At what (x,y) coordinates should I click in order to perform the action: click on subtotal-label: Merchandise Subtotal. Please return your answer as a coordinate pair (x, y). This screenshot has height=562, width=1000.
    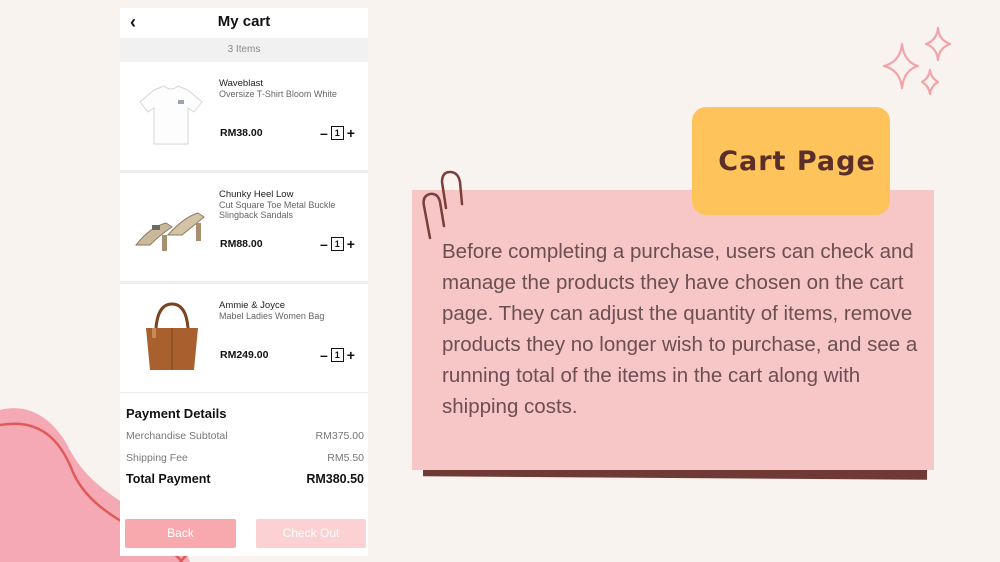
    Looking at the image, I should click on (177, 436).